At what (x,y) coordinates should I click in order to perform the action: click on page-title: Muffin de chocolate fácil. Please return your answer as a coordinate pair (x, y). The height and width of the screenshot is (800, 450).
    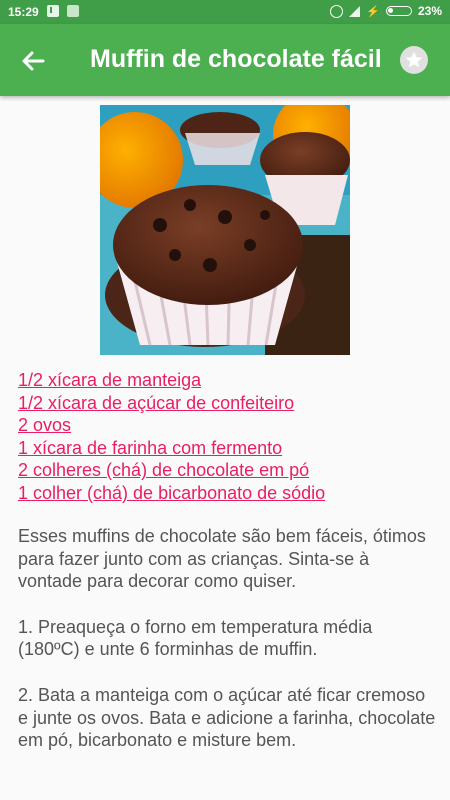
    Looking at the image, I should click on (236, 59).